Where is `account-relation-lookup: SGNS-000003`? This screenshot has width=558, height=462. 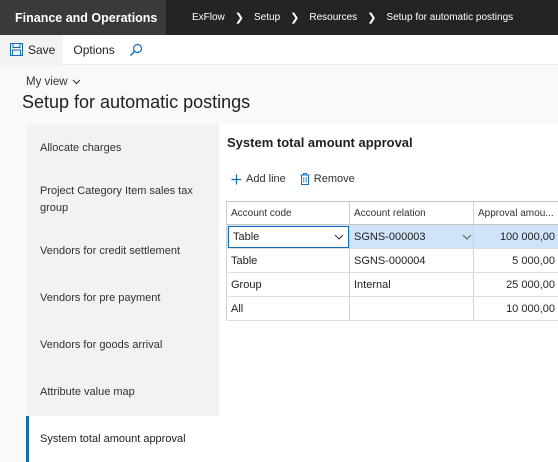
account-relation-lookup: SGNS-000003 is located at coordinates (413, 237).